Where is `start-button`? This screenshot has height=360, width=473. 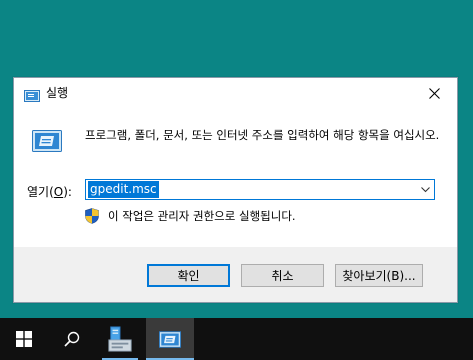
start-button is located at coordinates (24, 339).